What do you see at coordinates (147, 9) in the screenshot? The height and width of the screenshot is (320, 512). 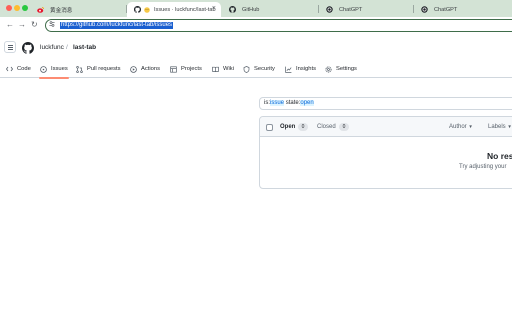 I see `audio-emoji-icon` at bounding box center [147, 9].